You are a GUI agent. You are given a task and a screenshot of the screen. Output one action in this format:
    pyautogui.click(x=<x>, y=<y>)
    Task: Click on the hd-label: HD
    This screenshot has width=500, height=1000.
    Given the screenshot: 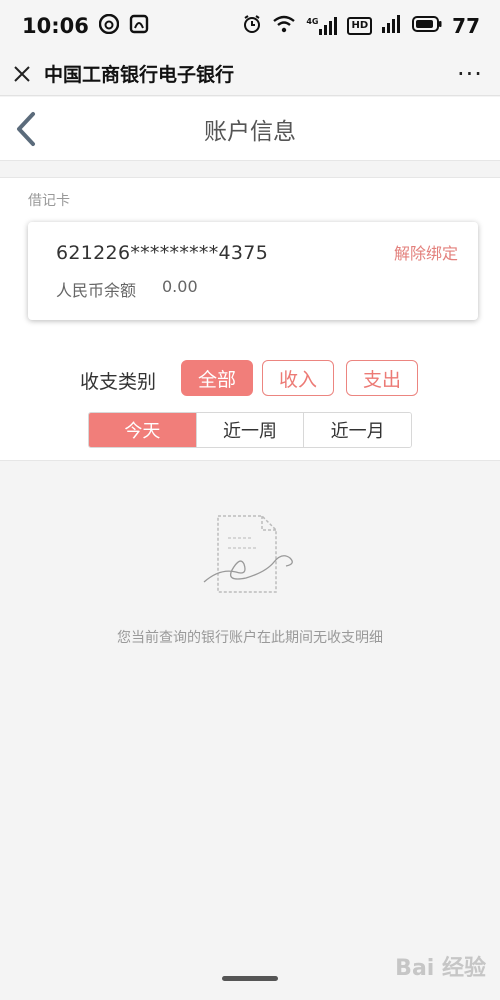 What is the action you would take?
    pyautogui.click(x=360, y=25)
    